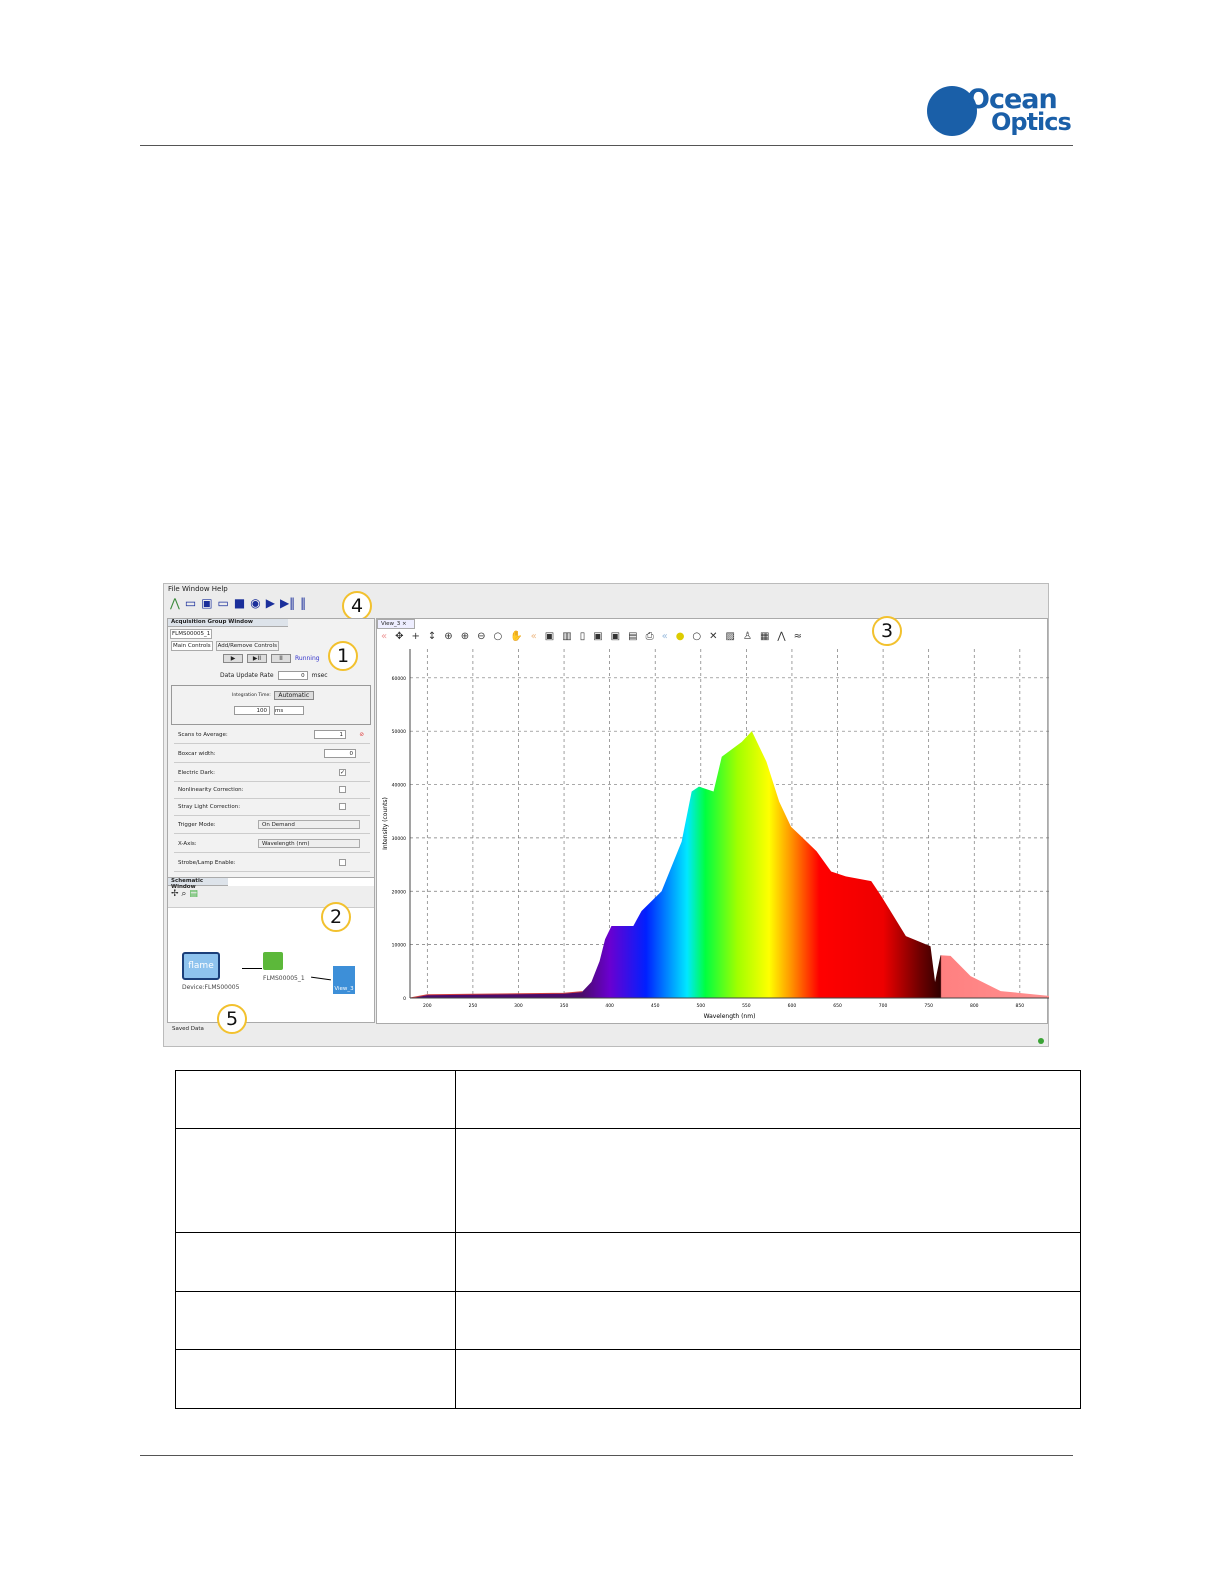 This screenshot has width=1224, height=1584. What do you see at coordinates (583, 636) in the screenshot?
I see `page-icon: ▯` at bounding box center [583, 636].